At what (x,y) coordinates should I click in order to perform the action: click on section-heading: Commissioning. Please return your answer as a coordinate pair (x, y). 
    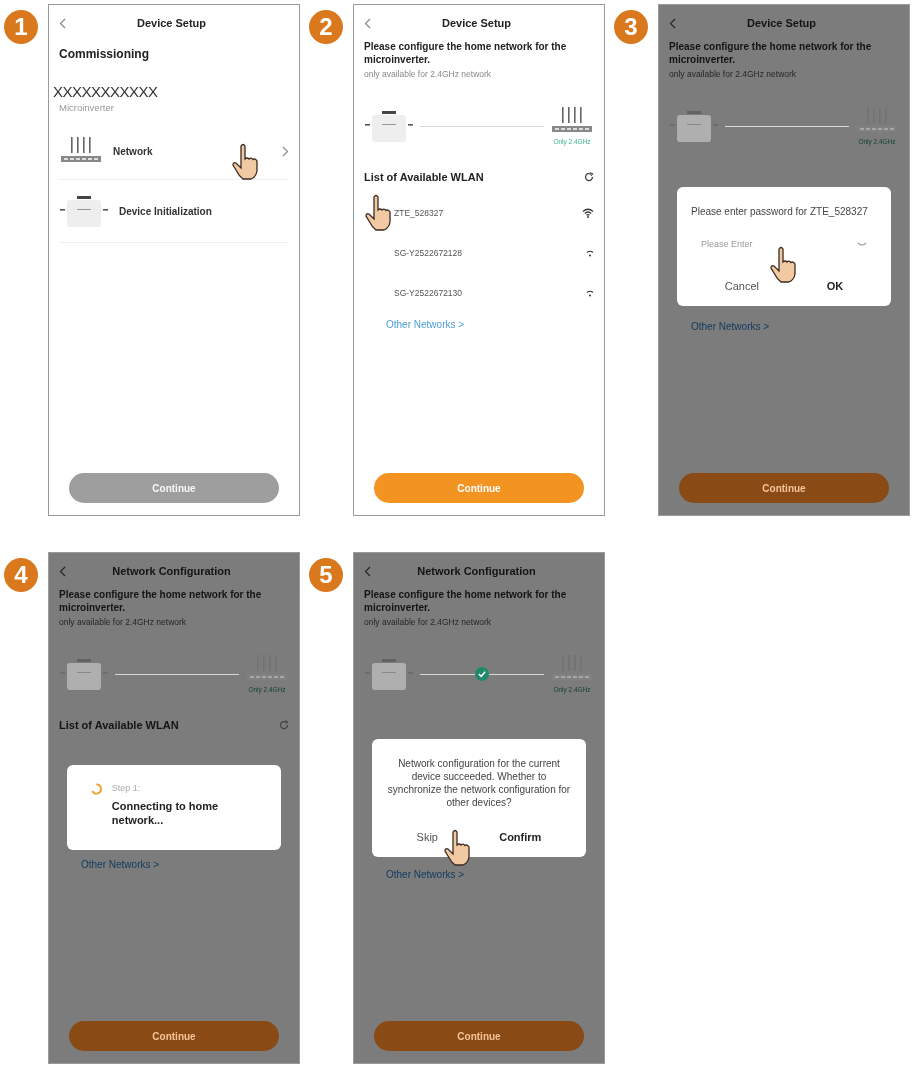
    Looking at the image, I should click on (104, 54).